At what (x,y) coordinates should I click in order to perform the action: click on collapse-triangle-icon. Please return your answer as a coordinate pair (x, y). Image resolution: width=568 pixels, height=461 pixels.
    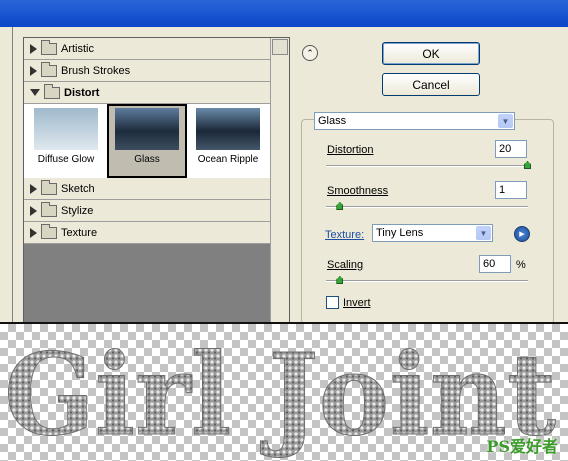
    Looking at the image, I should click on (35, 92).